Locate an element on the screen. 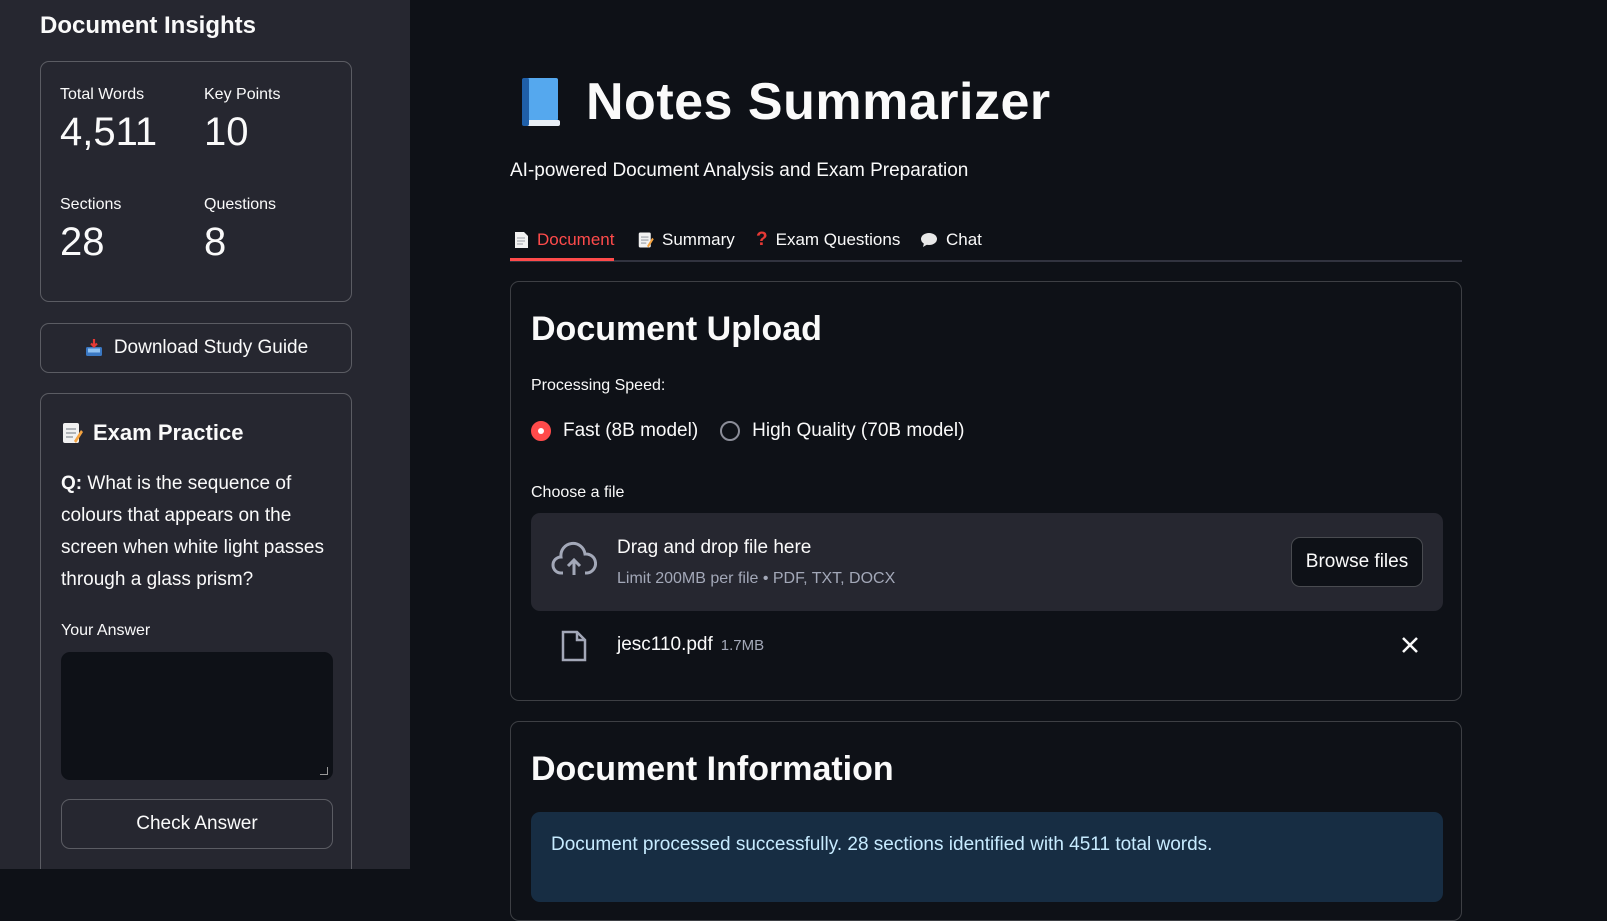 This screenshot has height=921, width=1607. radio-selected-icon is located at coordinates (541, 431).